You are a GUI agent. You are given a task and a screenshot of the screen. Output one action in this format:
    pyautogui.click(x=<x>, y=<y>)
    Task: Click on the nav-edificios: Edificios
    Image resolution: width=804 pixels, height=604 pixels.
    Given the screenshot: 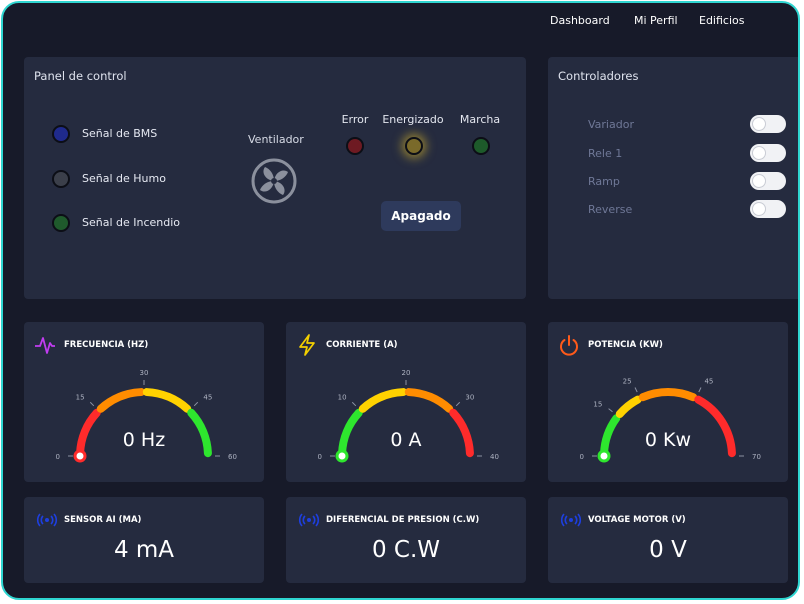 What is the action you would take?
    pyautogui.click(x=721, y=20)
    